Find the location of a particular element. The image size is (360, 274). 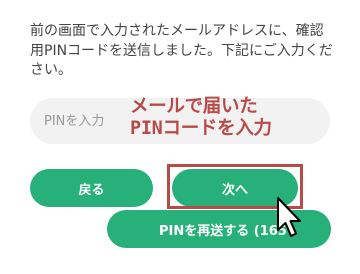

pin-input is located at coordinates (180, 121).